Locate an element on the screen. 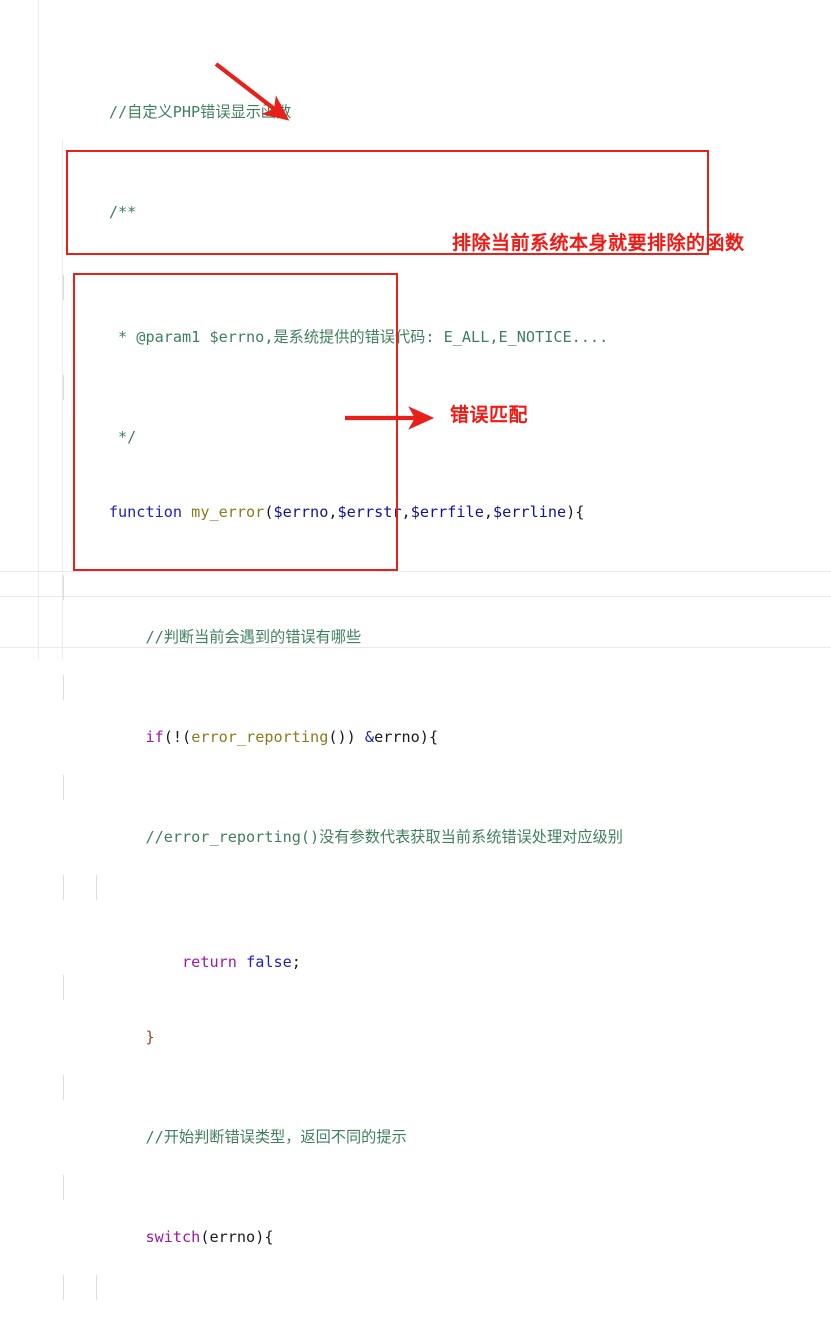  code-line-text: //判断当前会遇到的错误有哪些 is located at coordinates (235, 637).